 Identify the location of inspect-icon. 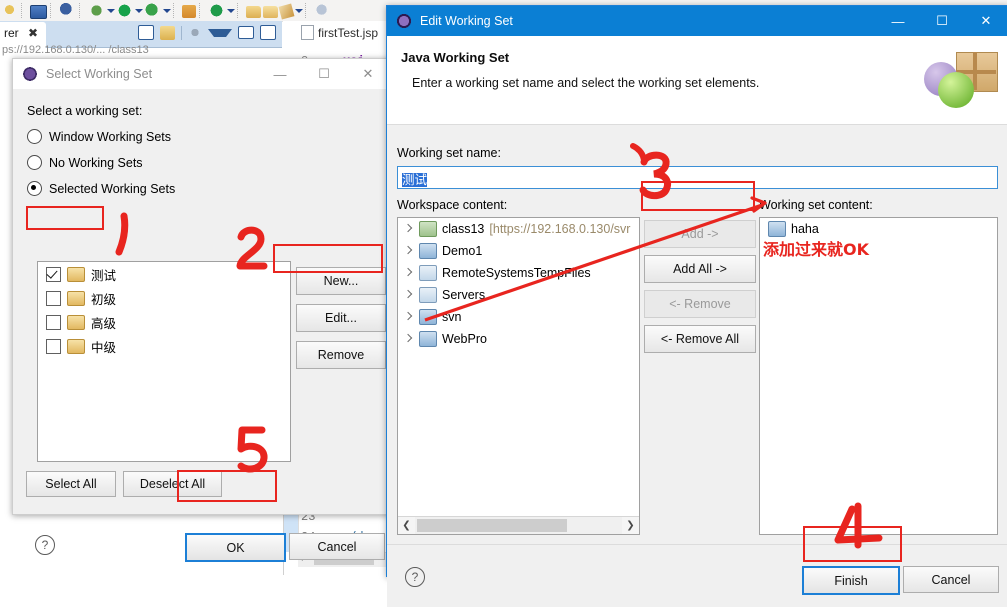
(67, 10).